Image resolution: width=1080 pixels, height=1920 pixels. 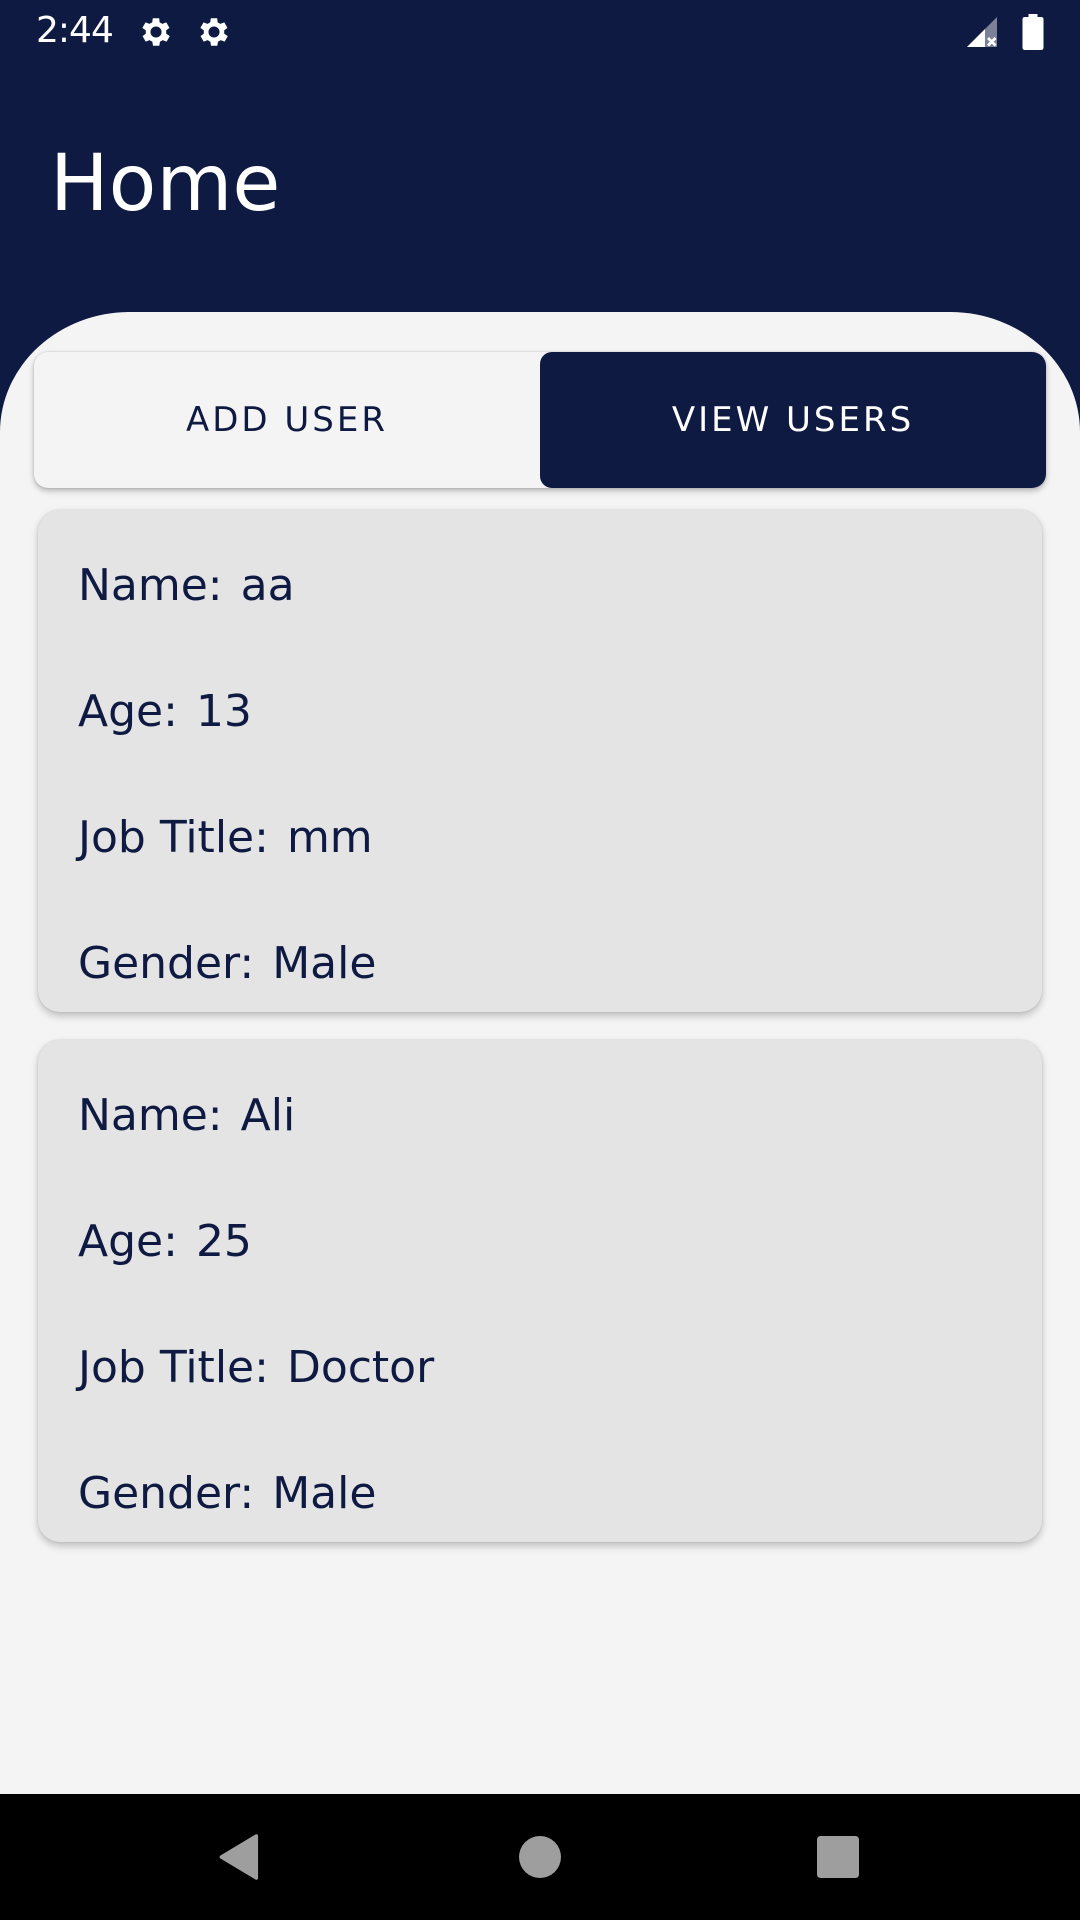 I want to click on user-name-row: Name: Ali, so click(x=186, y=1115).